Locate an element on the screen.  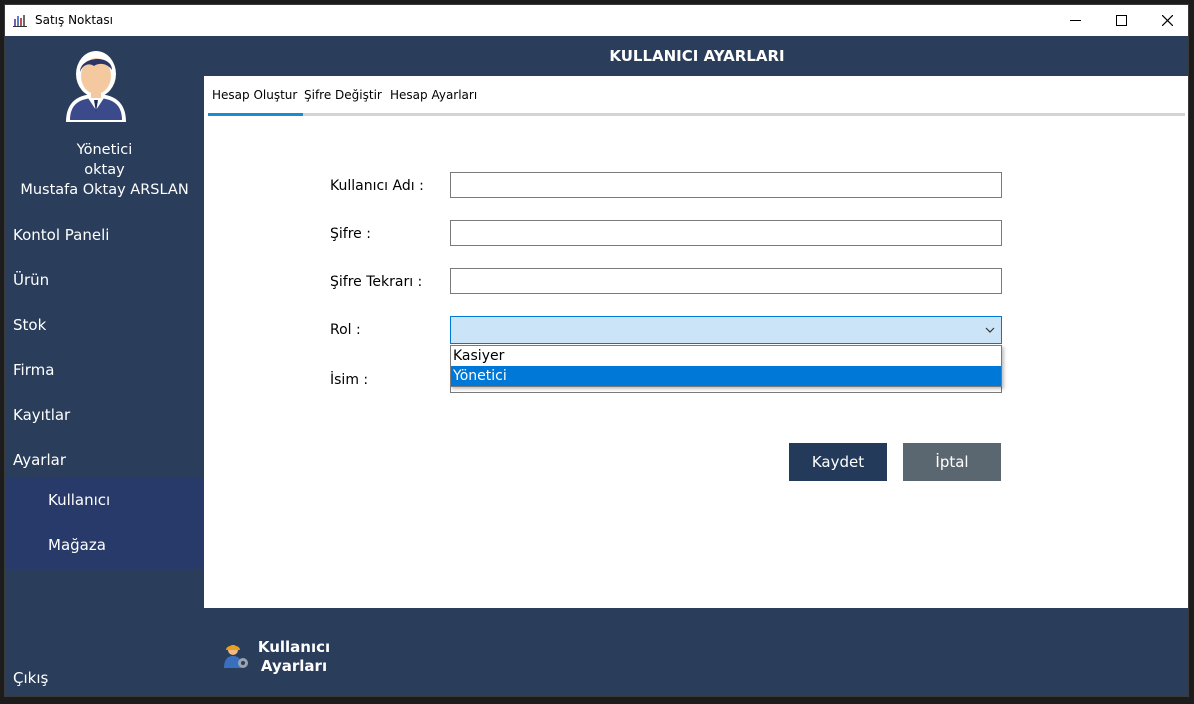
settings-submenu: Kullanıcı Mağaza is located at coordinates (104, 523).